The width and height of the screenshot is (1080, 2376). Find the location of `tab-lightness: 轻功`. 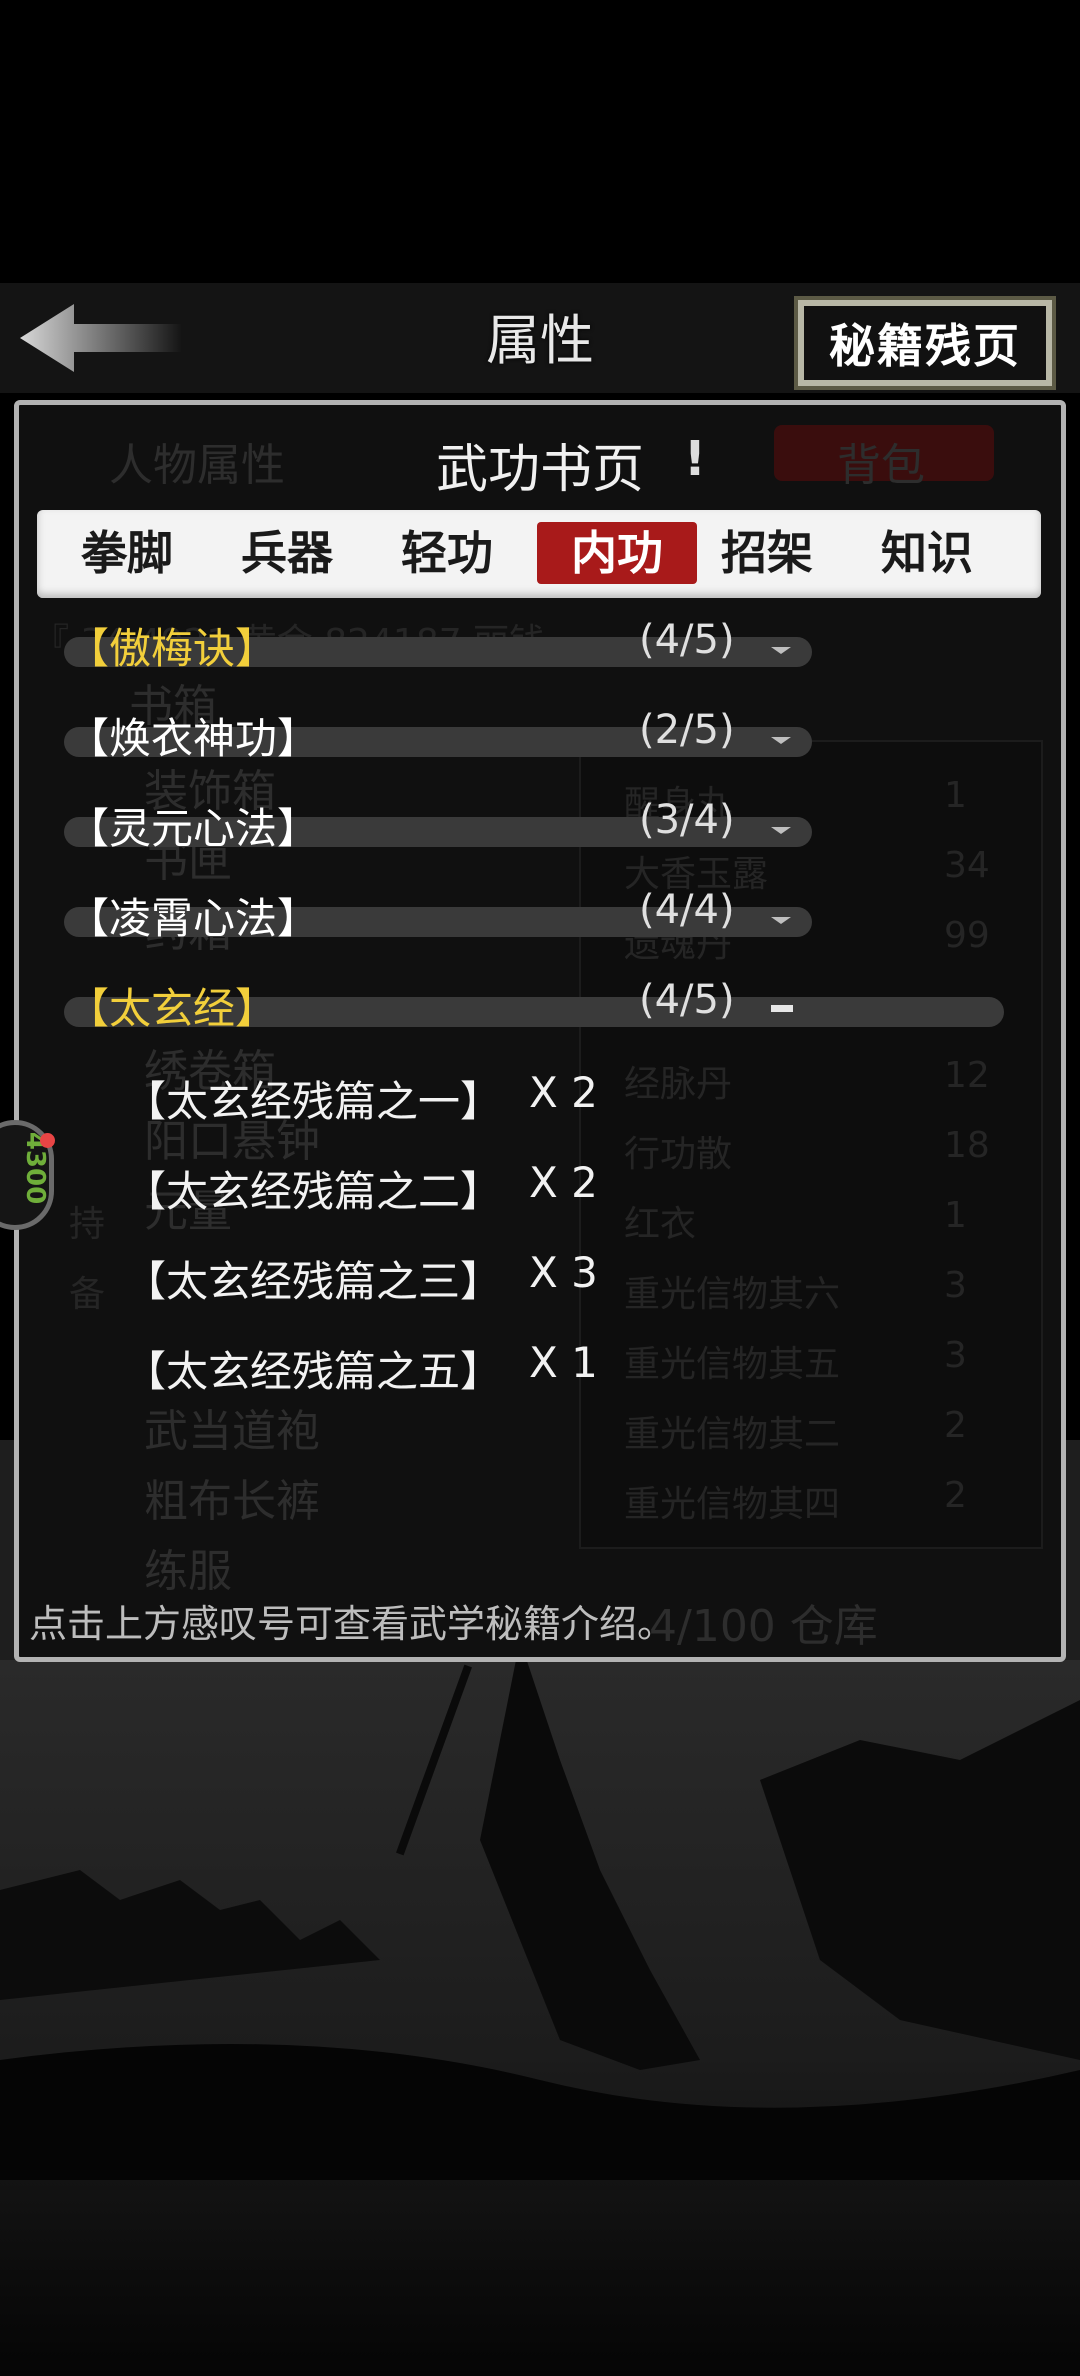

tab-lightness: 轻功 is located at coordinates (447, 553).